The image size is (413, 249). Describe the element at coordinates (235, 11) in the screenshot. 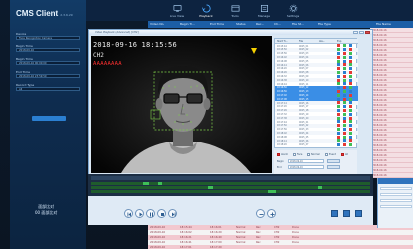

I see `toolbar-tools: Tools` at that location.